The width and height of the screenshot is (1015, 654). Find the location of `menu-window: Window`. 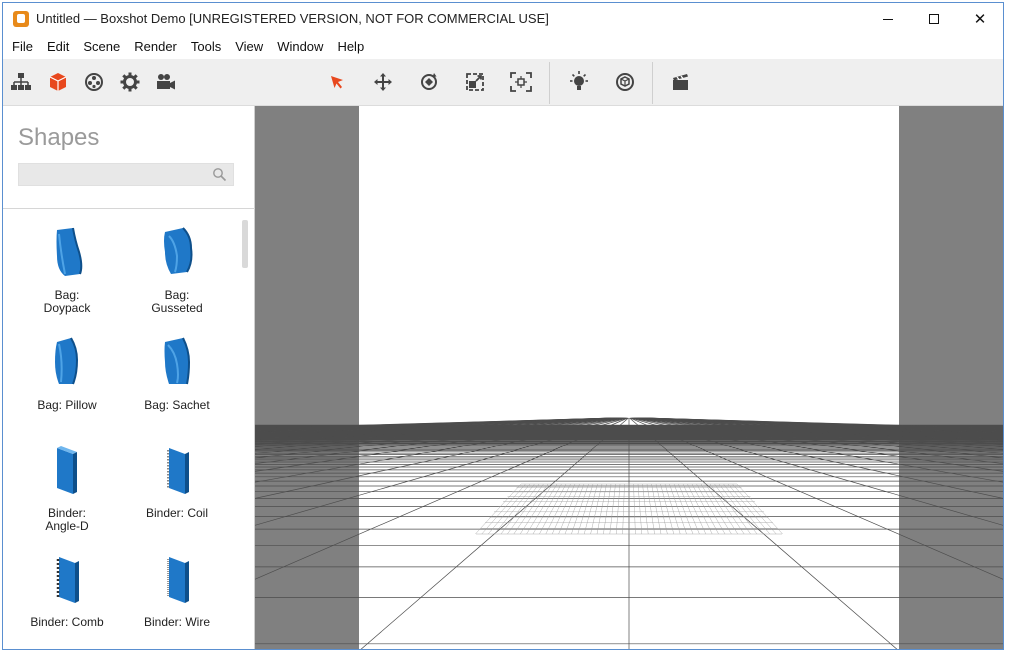

menu-window: Window is located at coordinates (300, 47).